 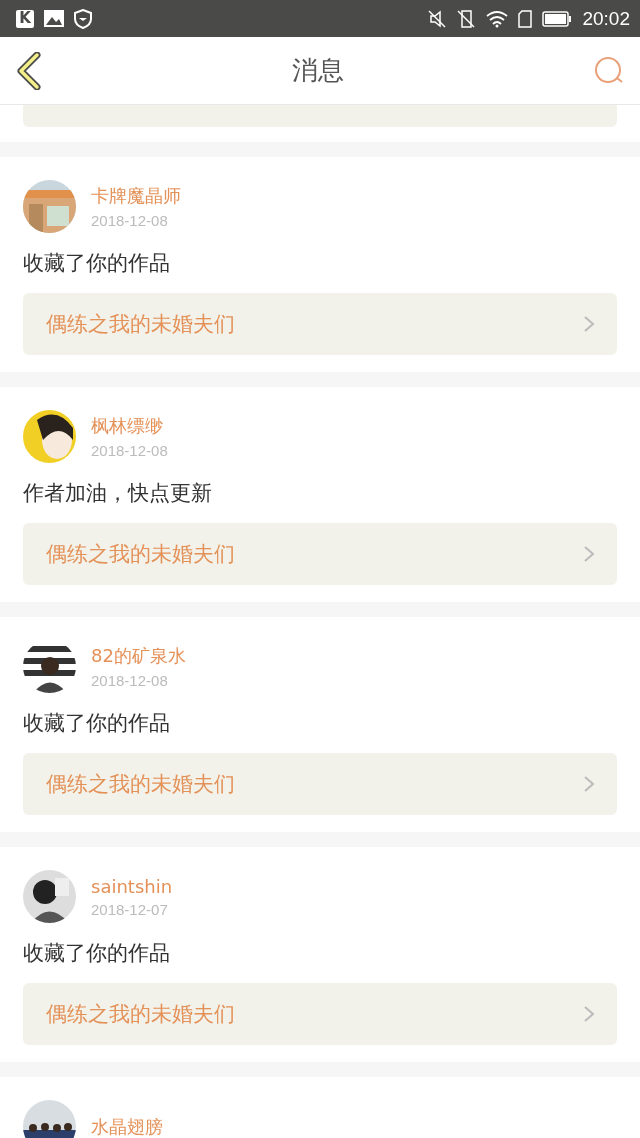 What do you see at coordinates (466, 18) in the screenshot?
I see `vibrate-off-icon` at bounding box center [466, 18].